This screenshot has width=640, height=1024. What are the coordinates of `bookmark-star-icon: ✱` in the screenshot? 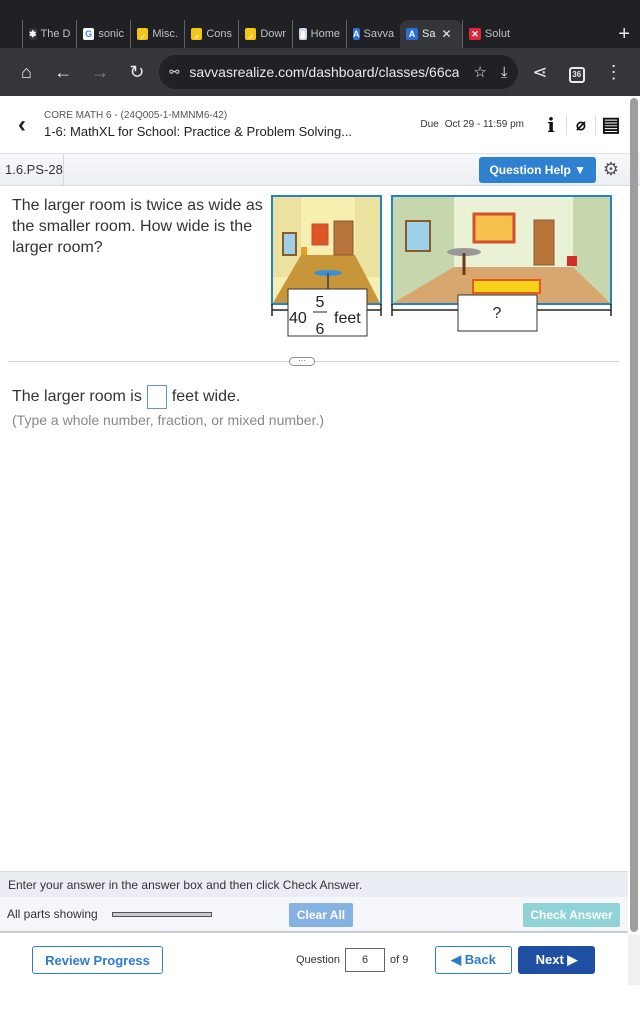 It's located at (33, 34).